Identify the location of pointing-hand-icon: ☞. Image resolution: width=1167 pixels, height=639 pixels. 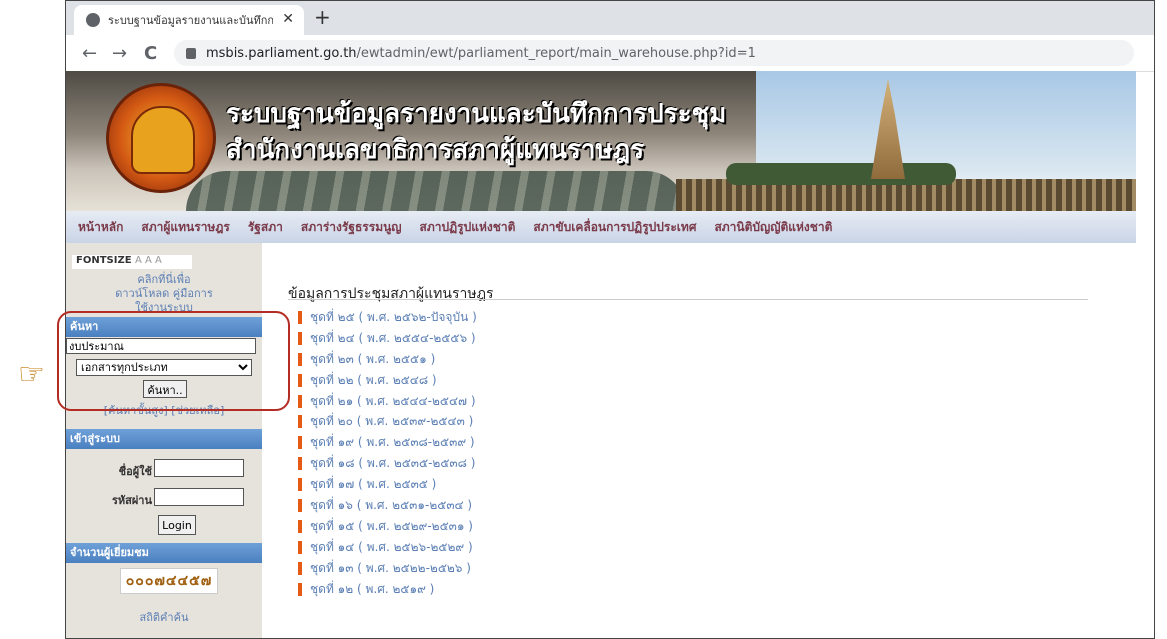
(31, 374).